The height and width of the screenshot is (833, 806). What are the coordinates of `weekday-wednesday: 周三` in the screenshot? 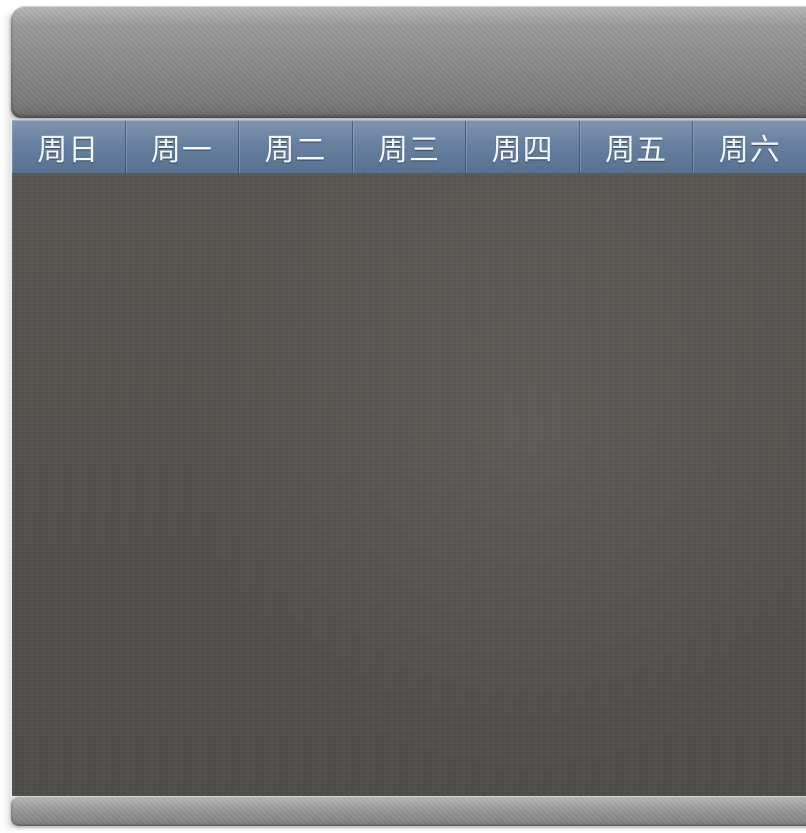 It's located at (410, 147).